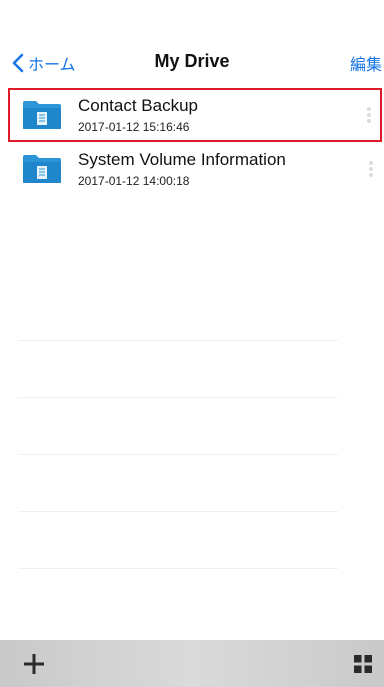 The width and height of the screenshot is (384, 687). What do you see at coordinates (182, 159) in the screenshot?
I see `file-name: System Volume Information` at bounding box center [182, 159].